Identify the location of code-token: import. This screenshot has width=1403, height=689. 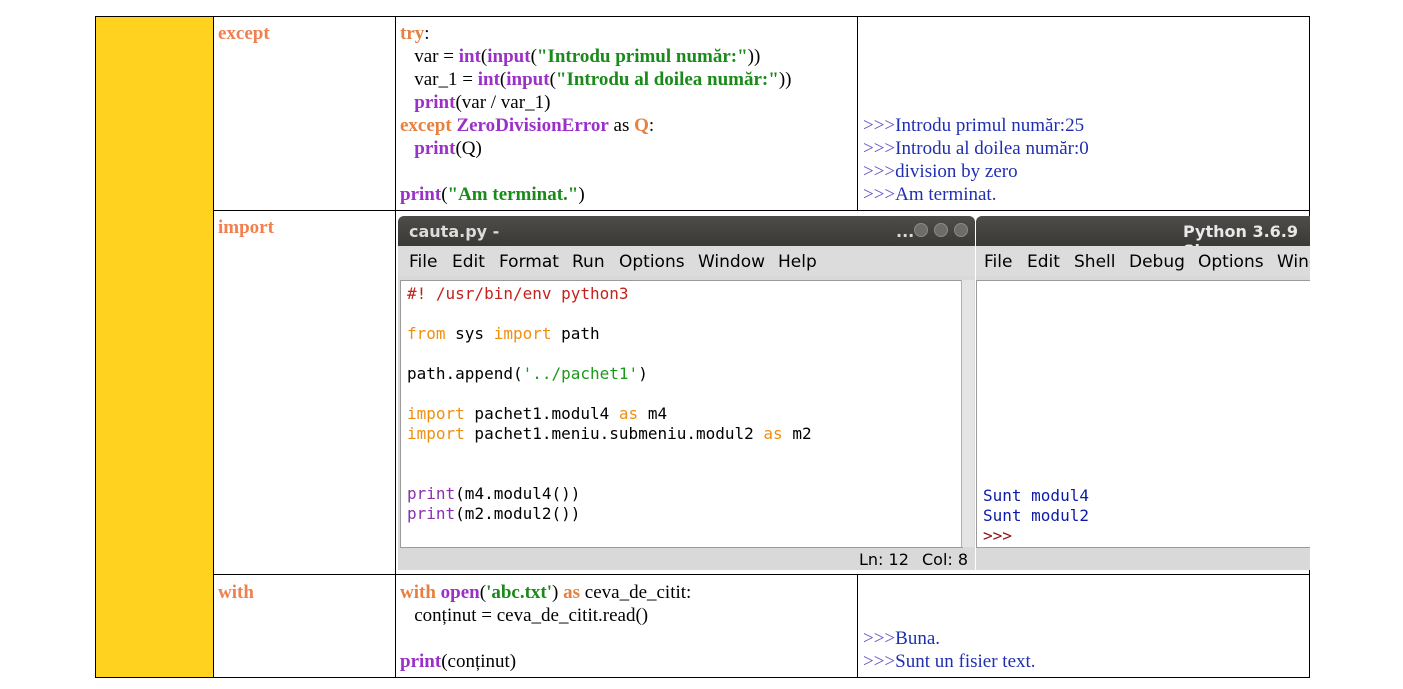
(436, 413).